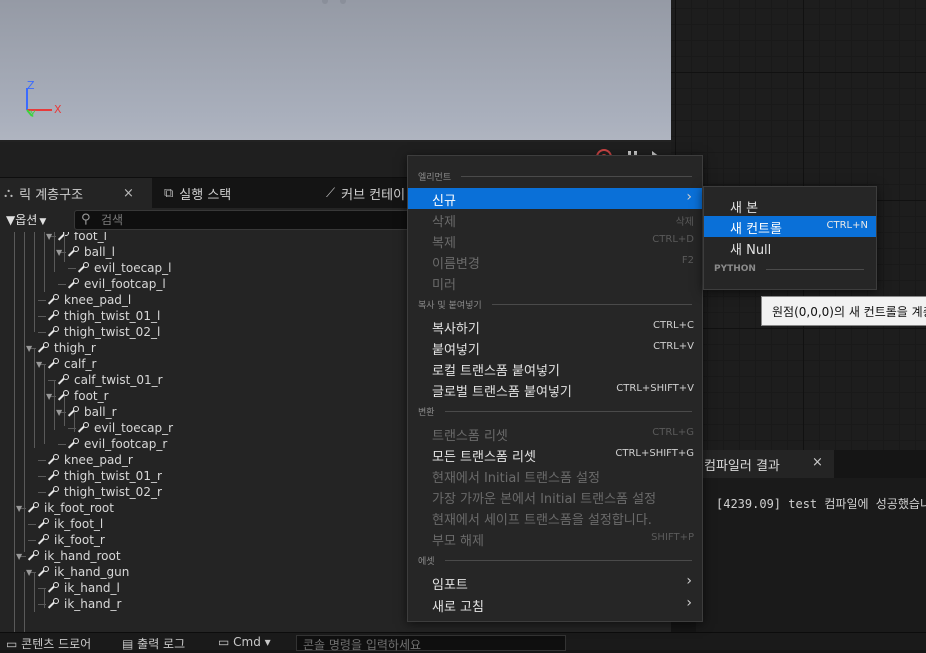  What do you see at coordinates (92, 572) in the screenshot?
I see `tree-row-label: ik_hand_gun` at bounding box center [92, 572].